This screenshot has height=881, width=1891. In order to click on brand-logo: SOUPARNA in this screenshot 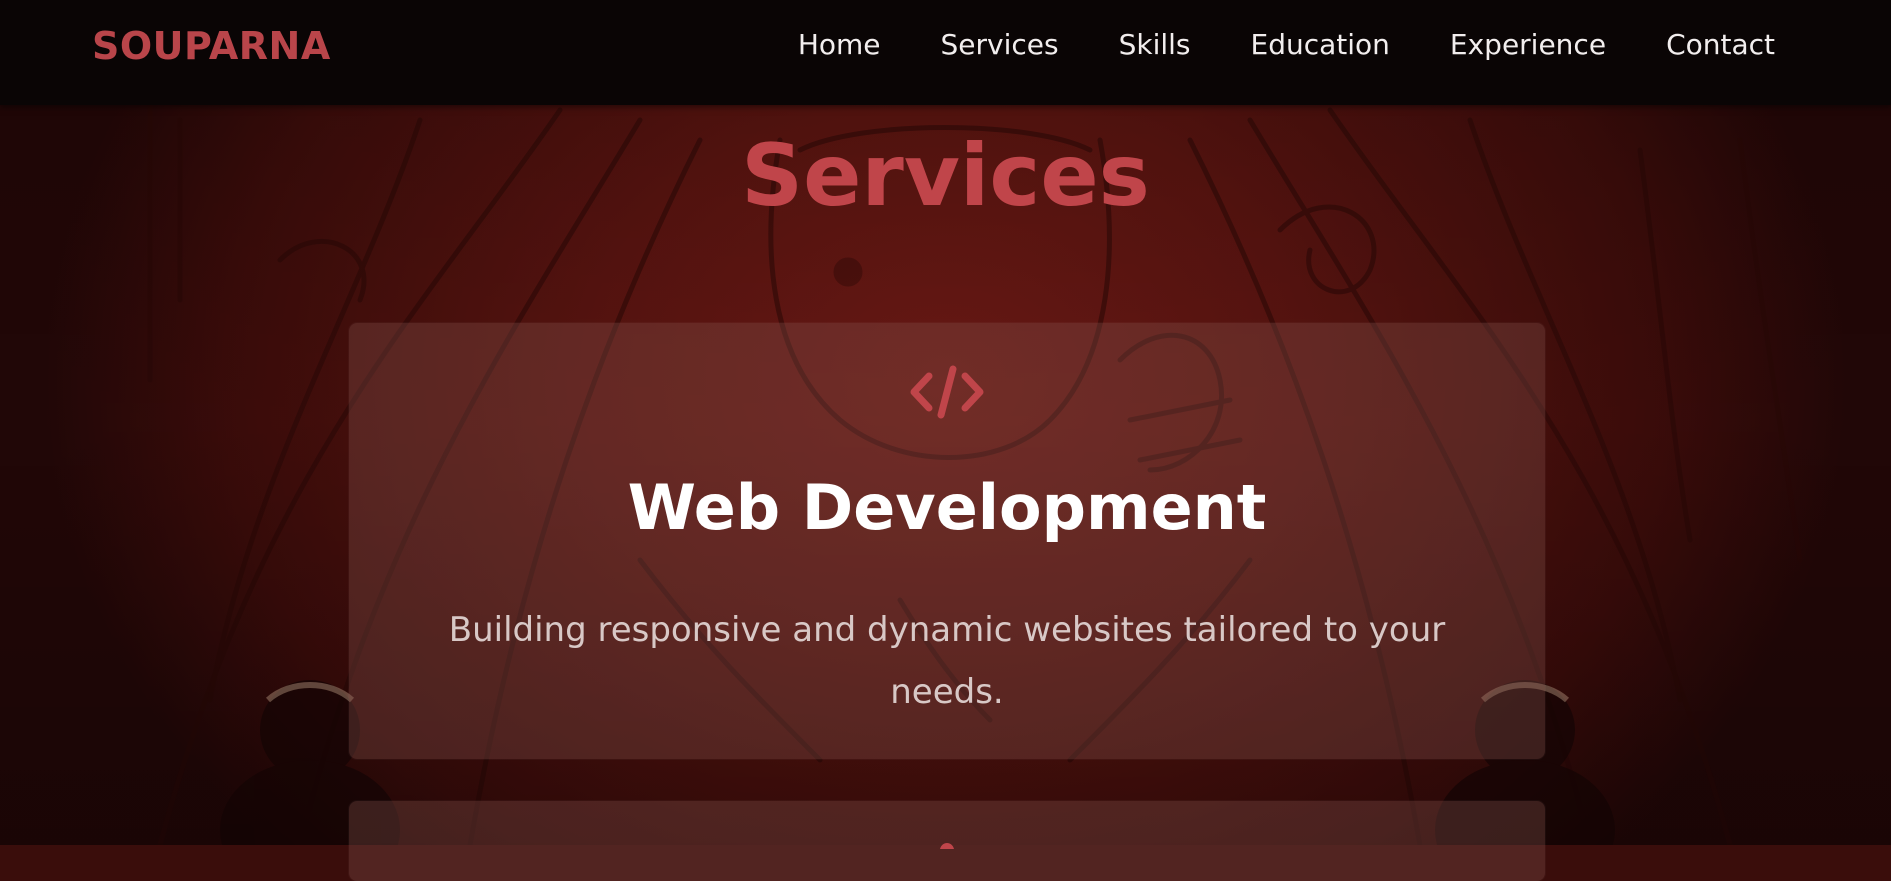, I will do `click(211, 46)`.